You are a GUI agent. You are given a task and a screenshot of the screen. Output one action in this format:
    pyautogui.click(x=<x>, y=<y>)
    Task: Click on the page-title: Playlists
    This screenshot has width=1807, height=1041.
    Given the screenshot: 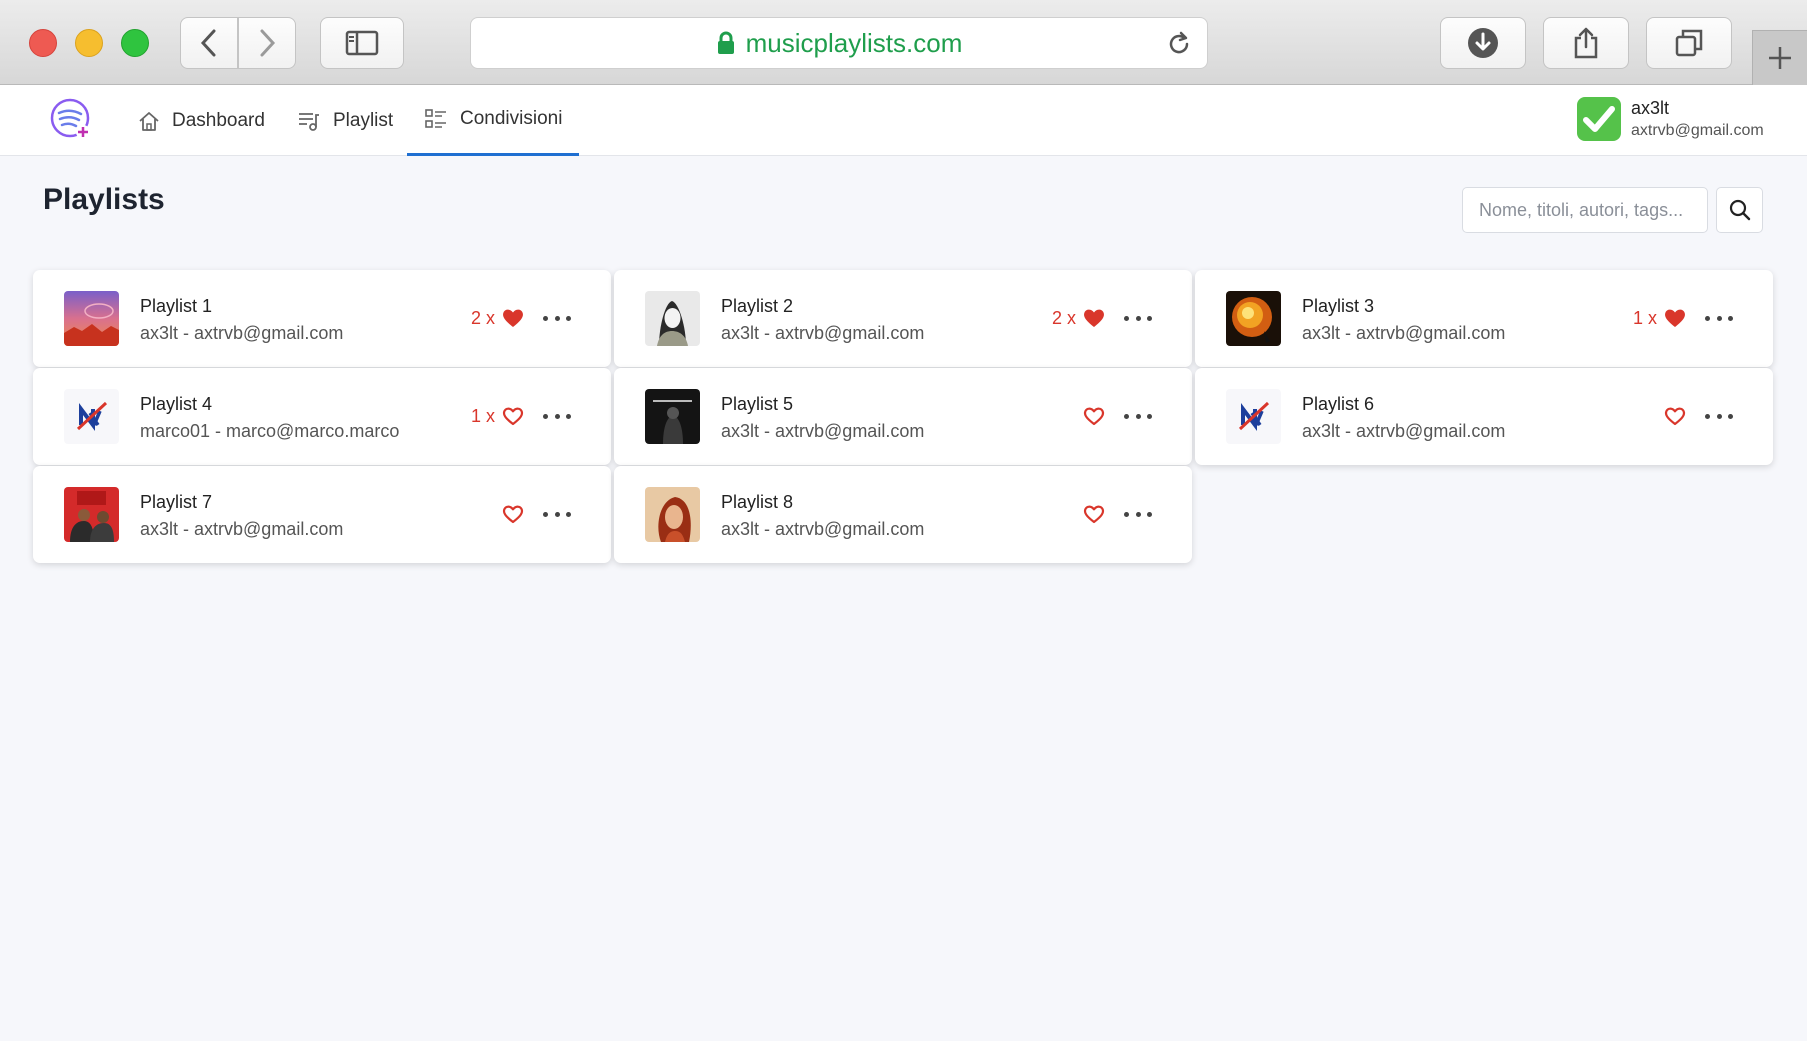 What is the action you would take?
    pyautogui.click(x=104, y=199)
    